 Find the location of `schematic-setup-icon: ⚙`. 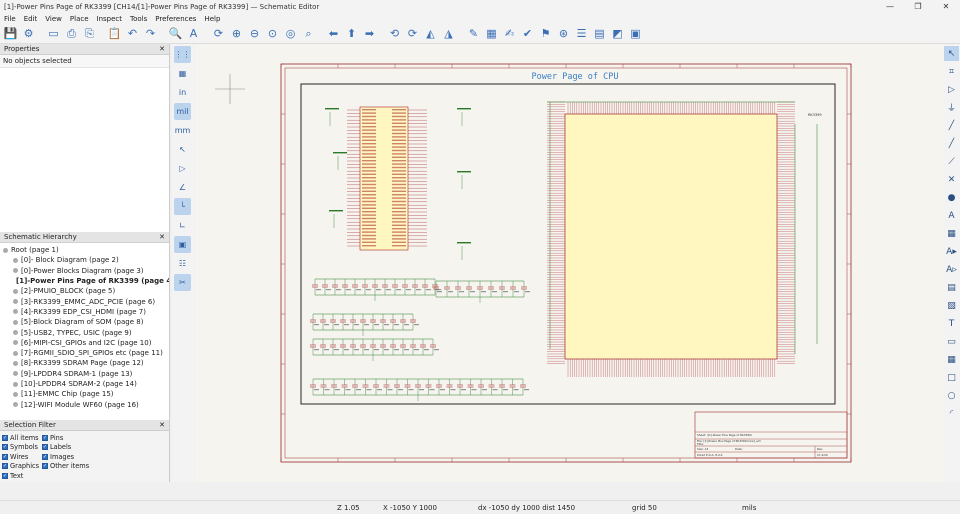

schematic-setup-icon: ⚙ is located at coordinates (28, 33).